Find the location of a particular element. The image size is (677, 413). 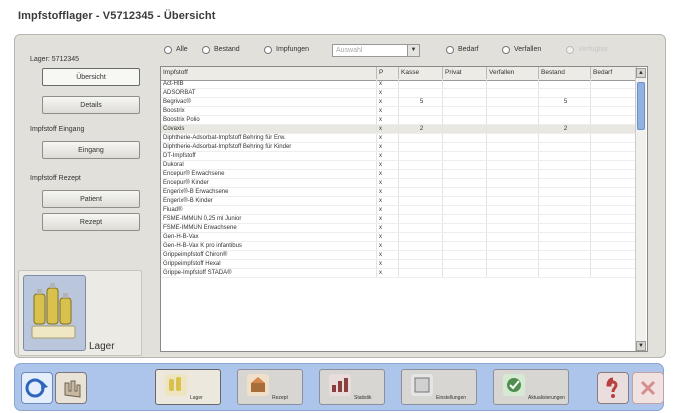

col-header-bedarf: Bedarf is located at coordinates (614, 73).